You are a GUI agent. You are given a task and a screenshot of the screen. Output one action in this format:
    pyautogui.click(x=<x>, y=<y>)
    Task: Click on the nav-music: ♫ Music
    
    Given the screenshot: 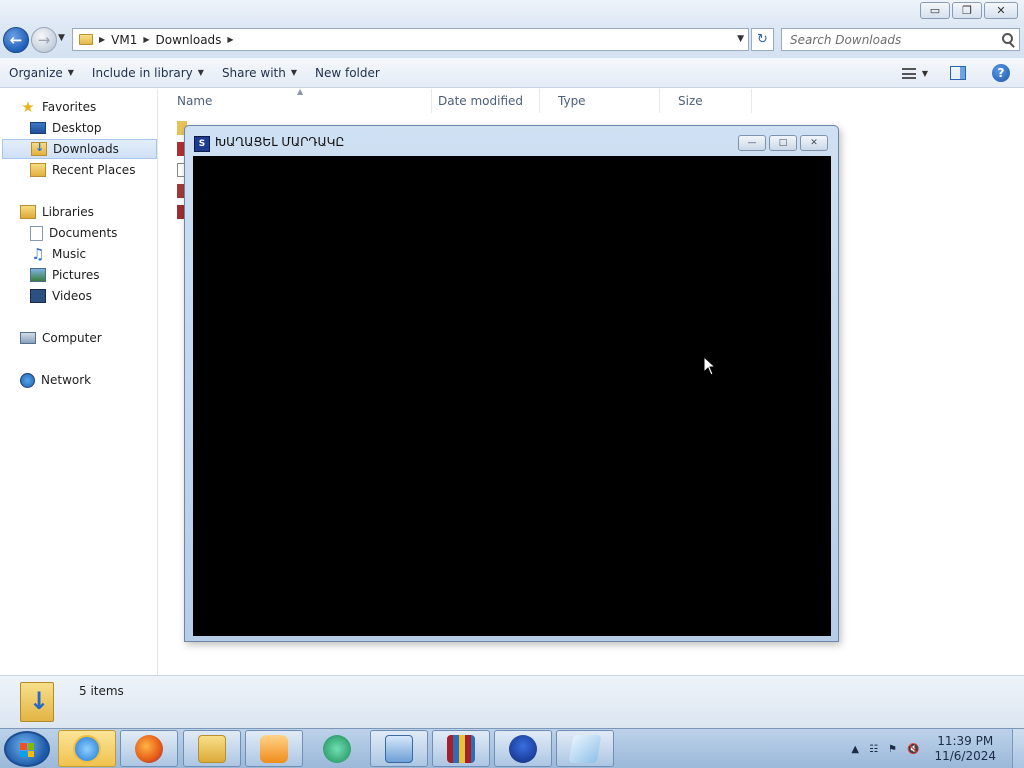 What is the action you would take?
    pyautogui.click(x=58, y=254)
    